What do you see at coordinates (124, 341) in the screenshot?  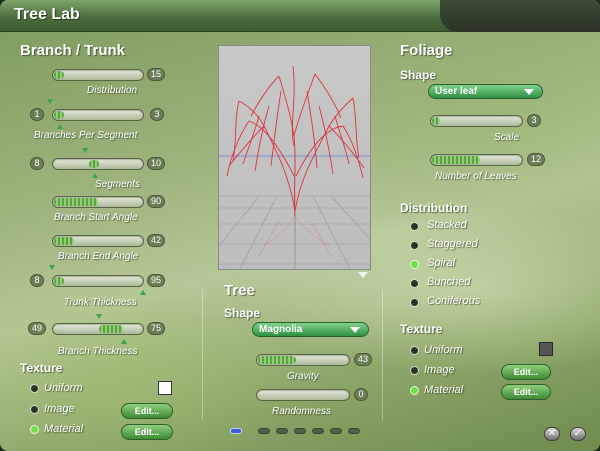 I see `branch-thickness-max-marker` at bounding box center [124, 341].